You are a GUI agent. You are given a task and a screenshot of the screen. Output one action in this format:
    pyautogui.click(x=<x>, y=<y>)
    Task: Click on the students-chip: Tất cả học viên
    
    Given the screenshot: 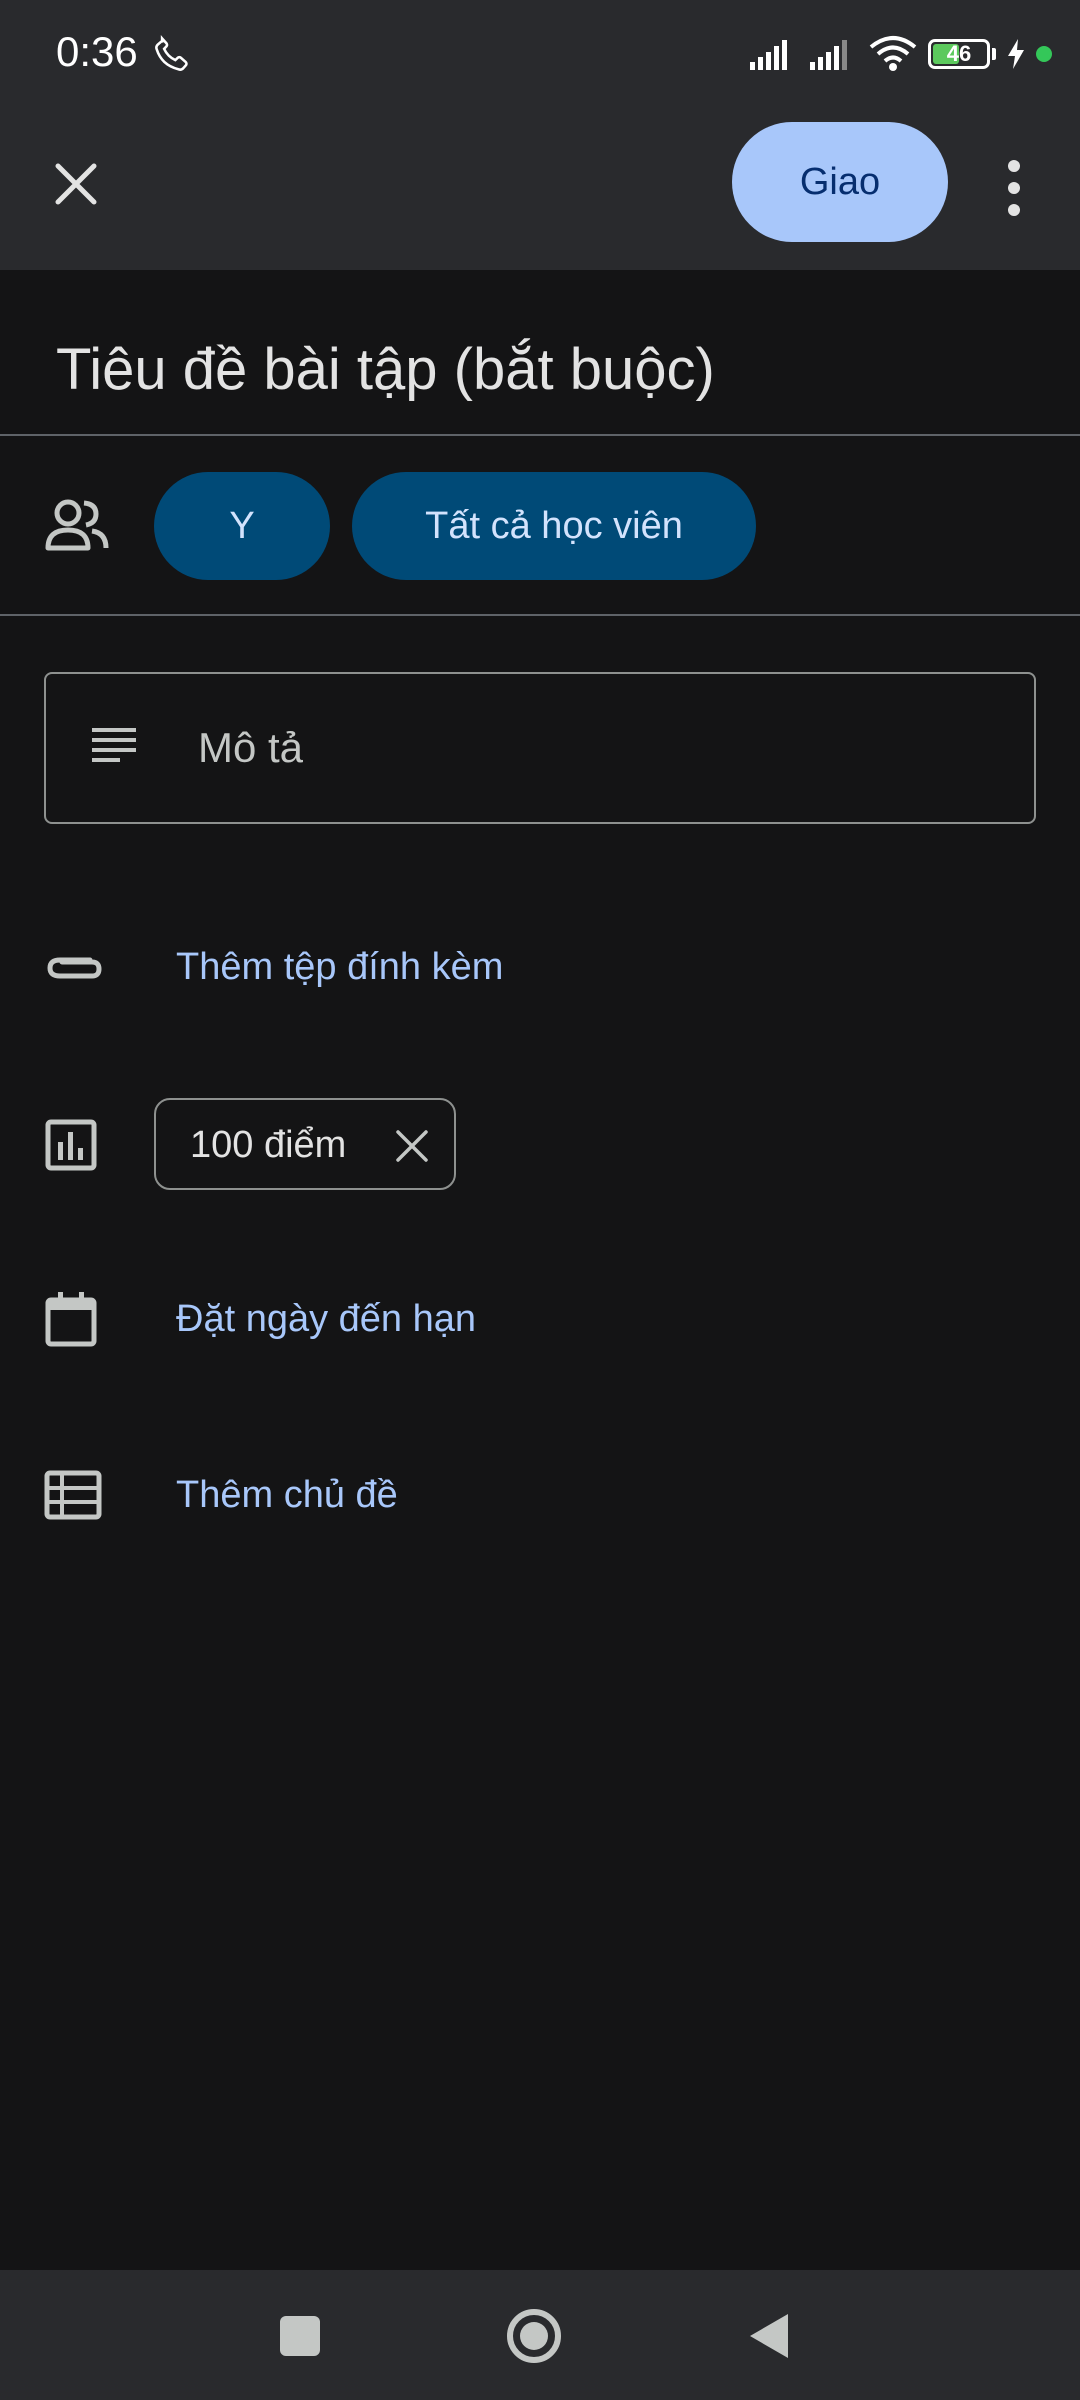 What is the action you would take?
    pyautogui.click(x=554, y=526)
    